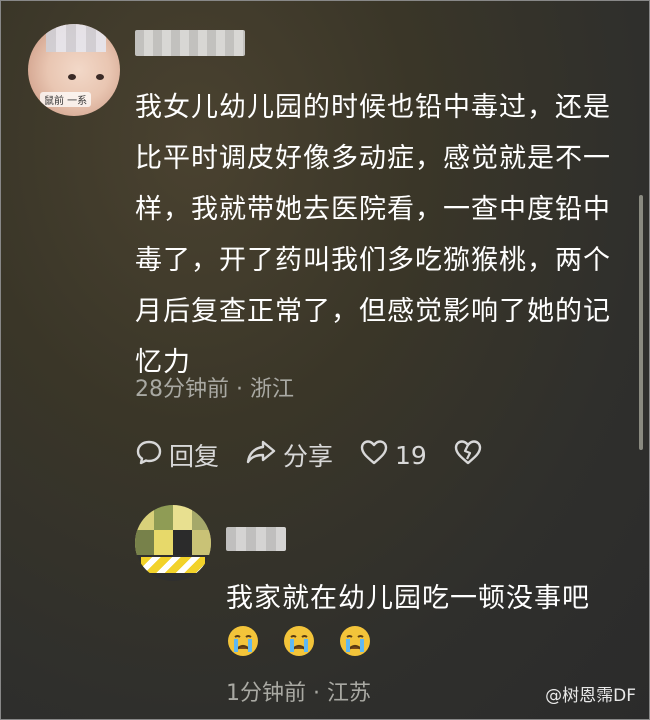 This screenshot has height=720, width=650. Describe the element at coordinates (74, 70) in the screenshot. I see `avatar: 鼠前 一系` at that location.